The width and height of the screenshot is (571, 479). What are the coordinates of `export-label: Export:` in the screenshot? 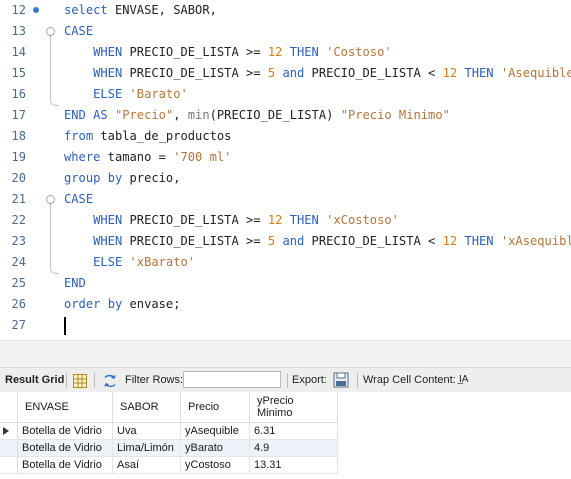 It's located at (309, 380).